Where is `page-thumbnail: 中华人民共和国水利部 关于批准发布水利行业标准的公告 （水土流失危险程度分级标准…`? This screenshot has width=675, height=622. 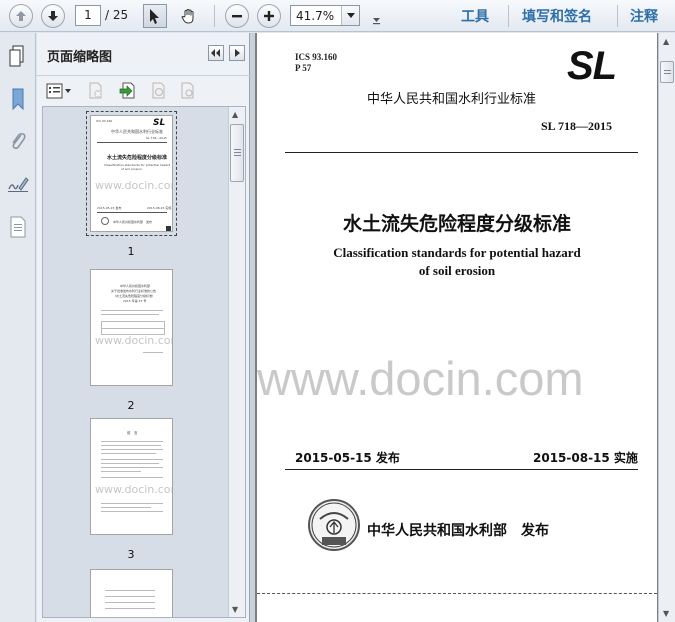 page-thumbnail: 中华人民共和国水利部 关于批准发布水利行业标准的公告 （水土流失危险程度分级标准… is located at coordinates (131, 327).